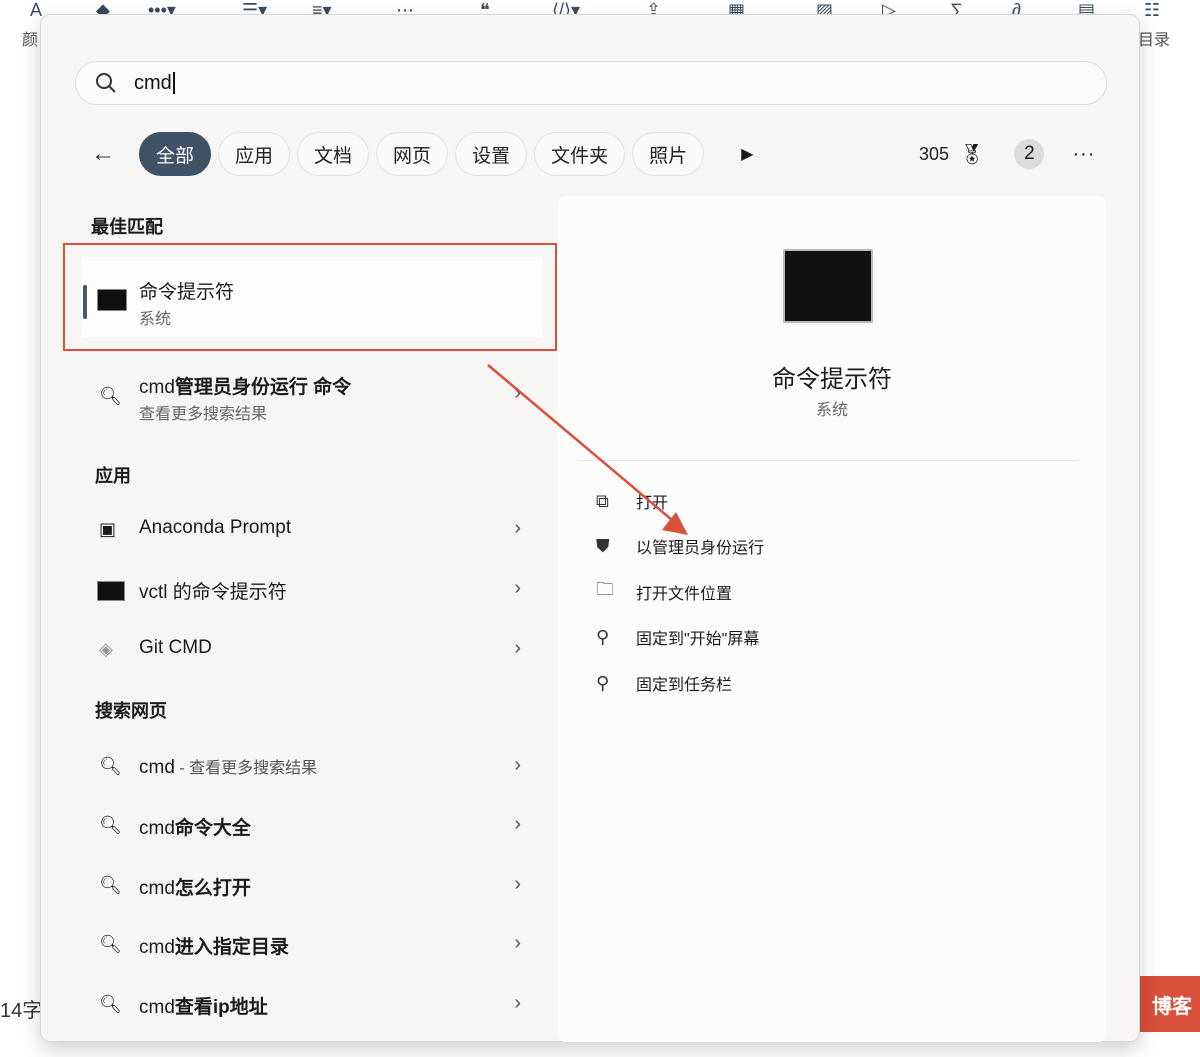 The height and width of the screenshot is (1057, 1200). What do you see at coordinates (828, 460) in the screenshot?
I see `divider` at bounding box center [828, 460].